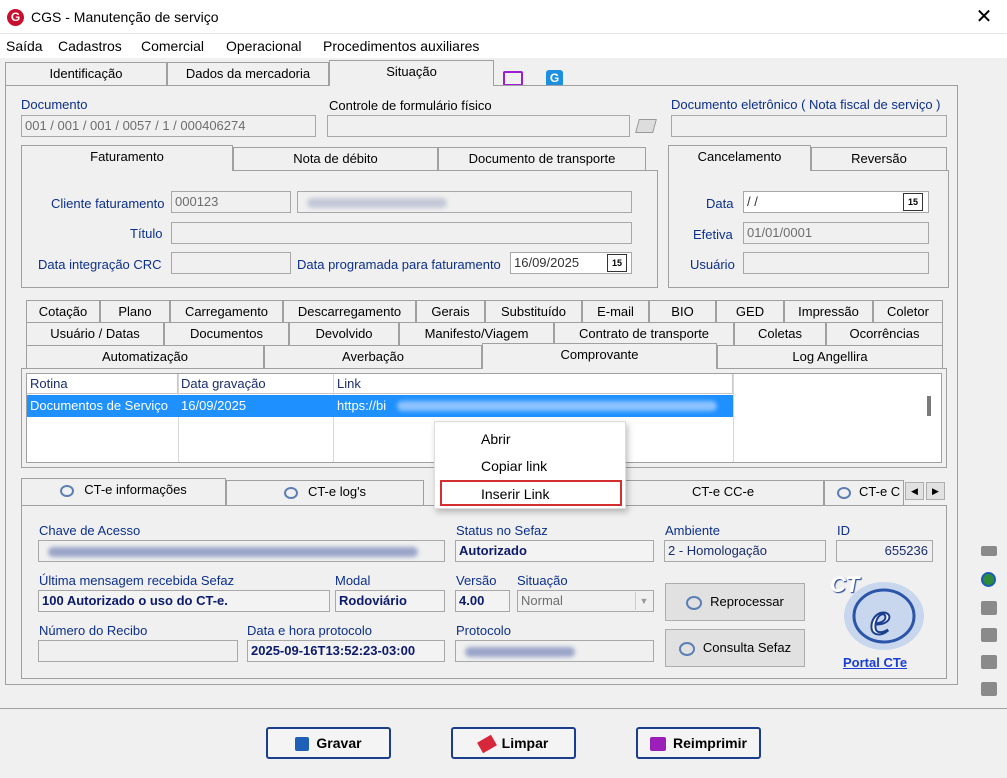 The image size is (1007, 778). What do you see at coordinates (828, 311) in the screenshot?
I see `tab-impressao: Impressão` at bounding box center [828, 311].